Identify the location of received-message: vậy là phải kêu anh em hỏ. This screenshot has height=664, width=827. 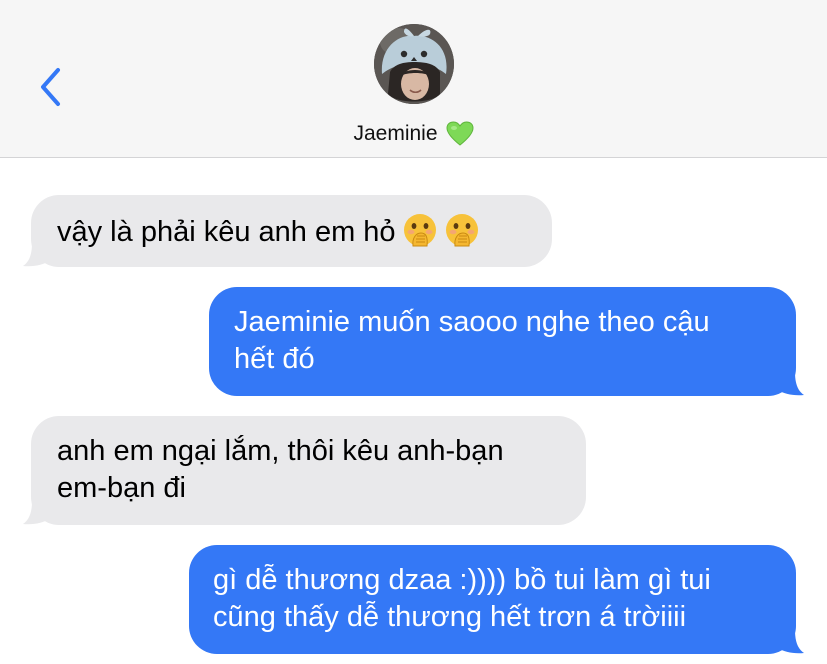
(287, 231).